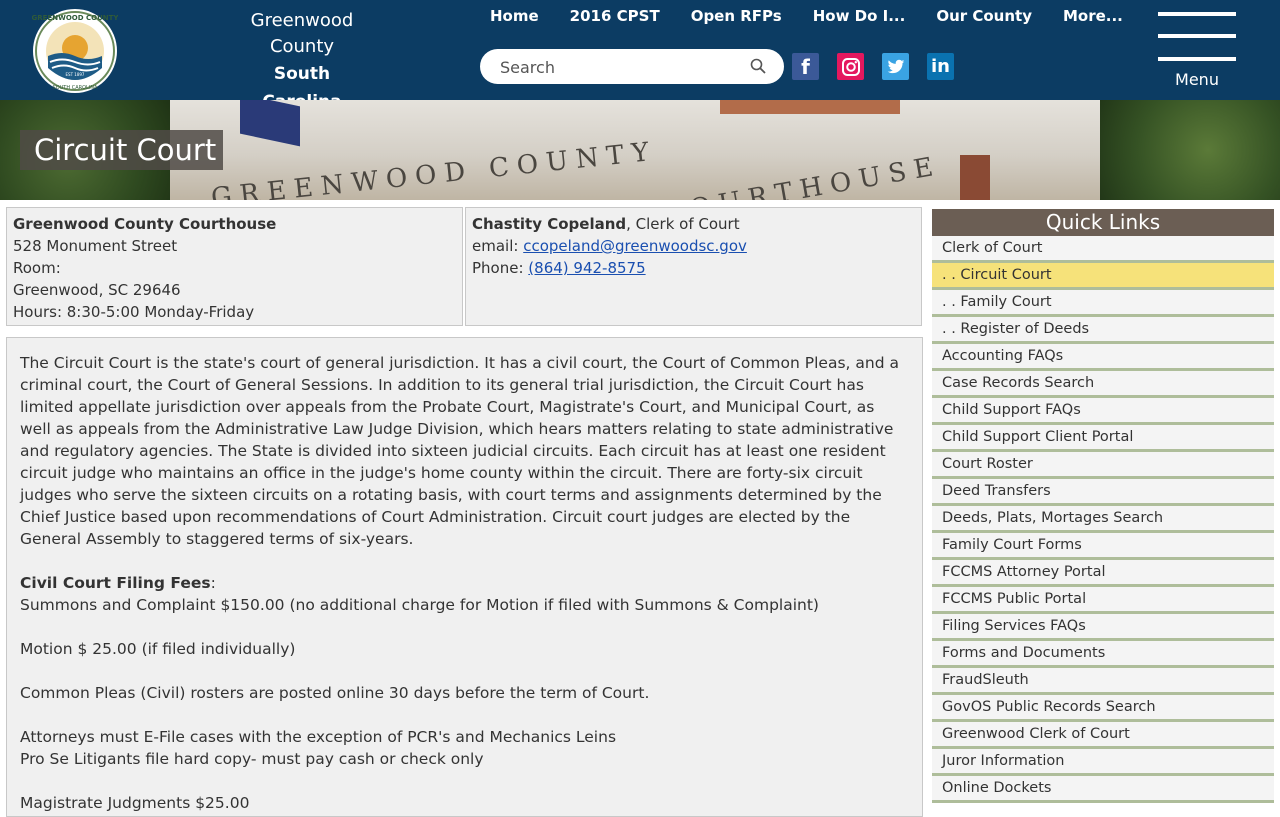  What do you see at coordinates (805, 66) in the screenshot?
I see `facebook-icon: f` at bounding box center [805, 66].